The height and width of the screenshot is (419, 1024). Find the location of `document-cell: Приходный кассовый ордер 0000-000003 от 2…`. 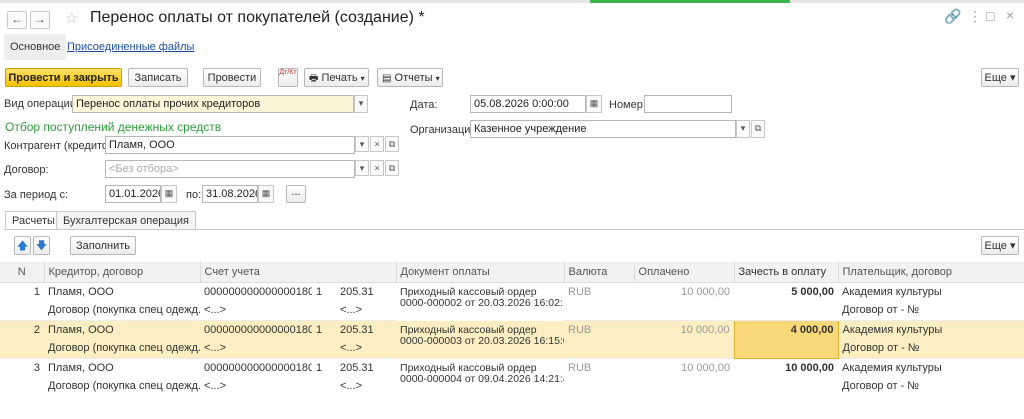

document-cell: Приходный кассовый ордер 0000-000003 от 2… is located at coordinates (480, 339).